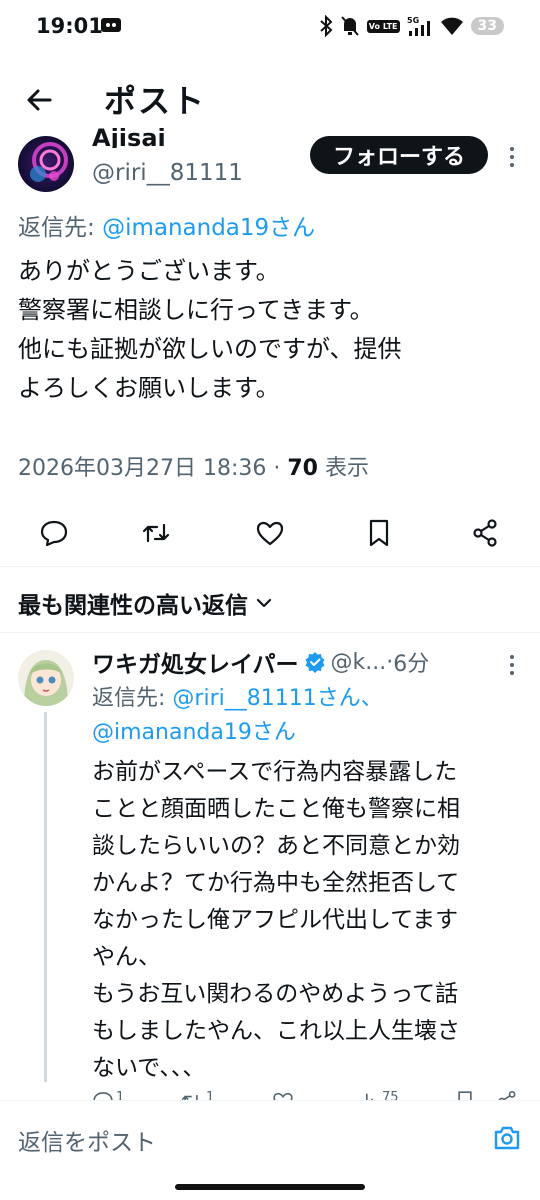  I want to click on wifi-icon, so click(451, 26).